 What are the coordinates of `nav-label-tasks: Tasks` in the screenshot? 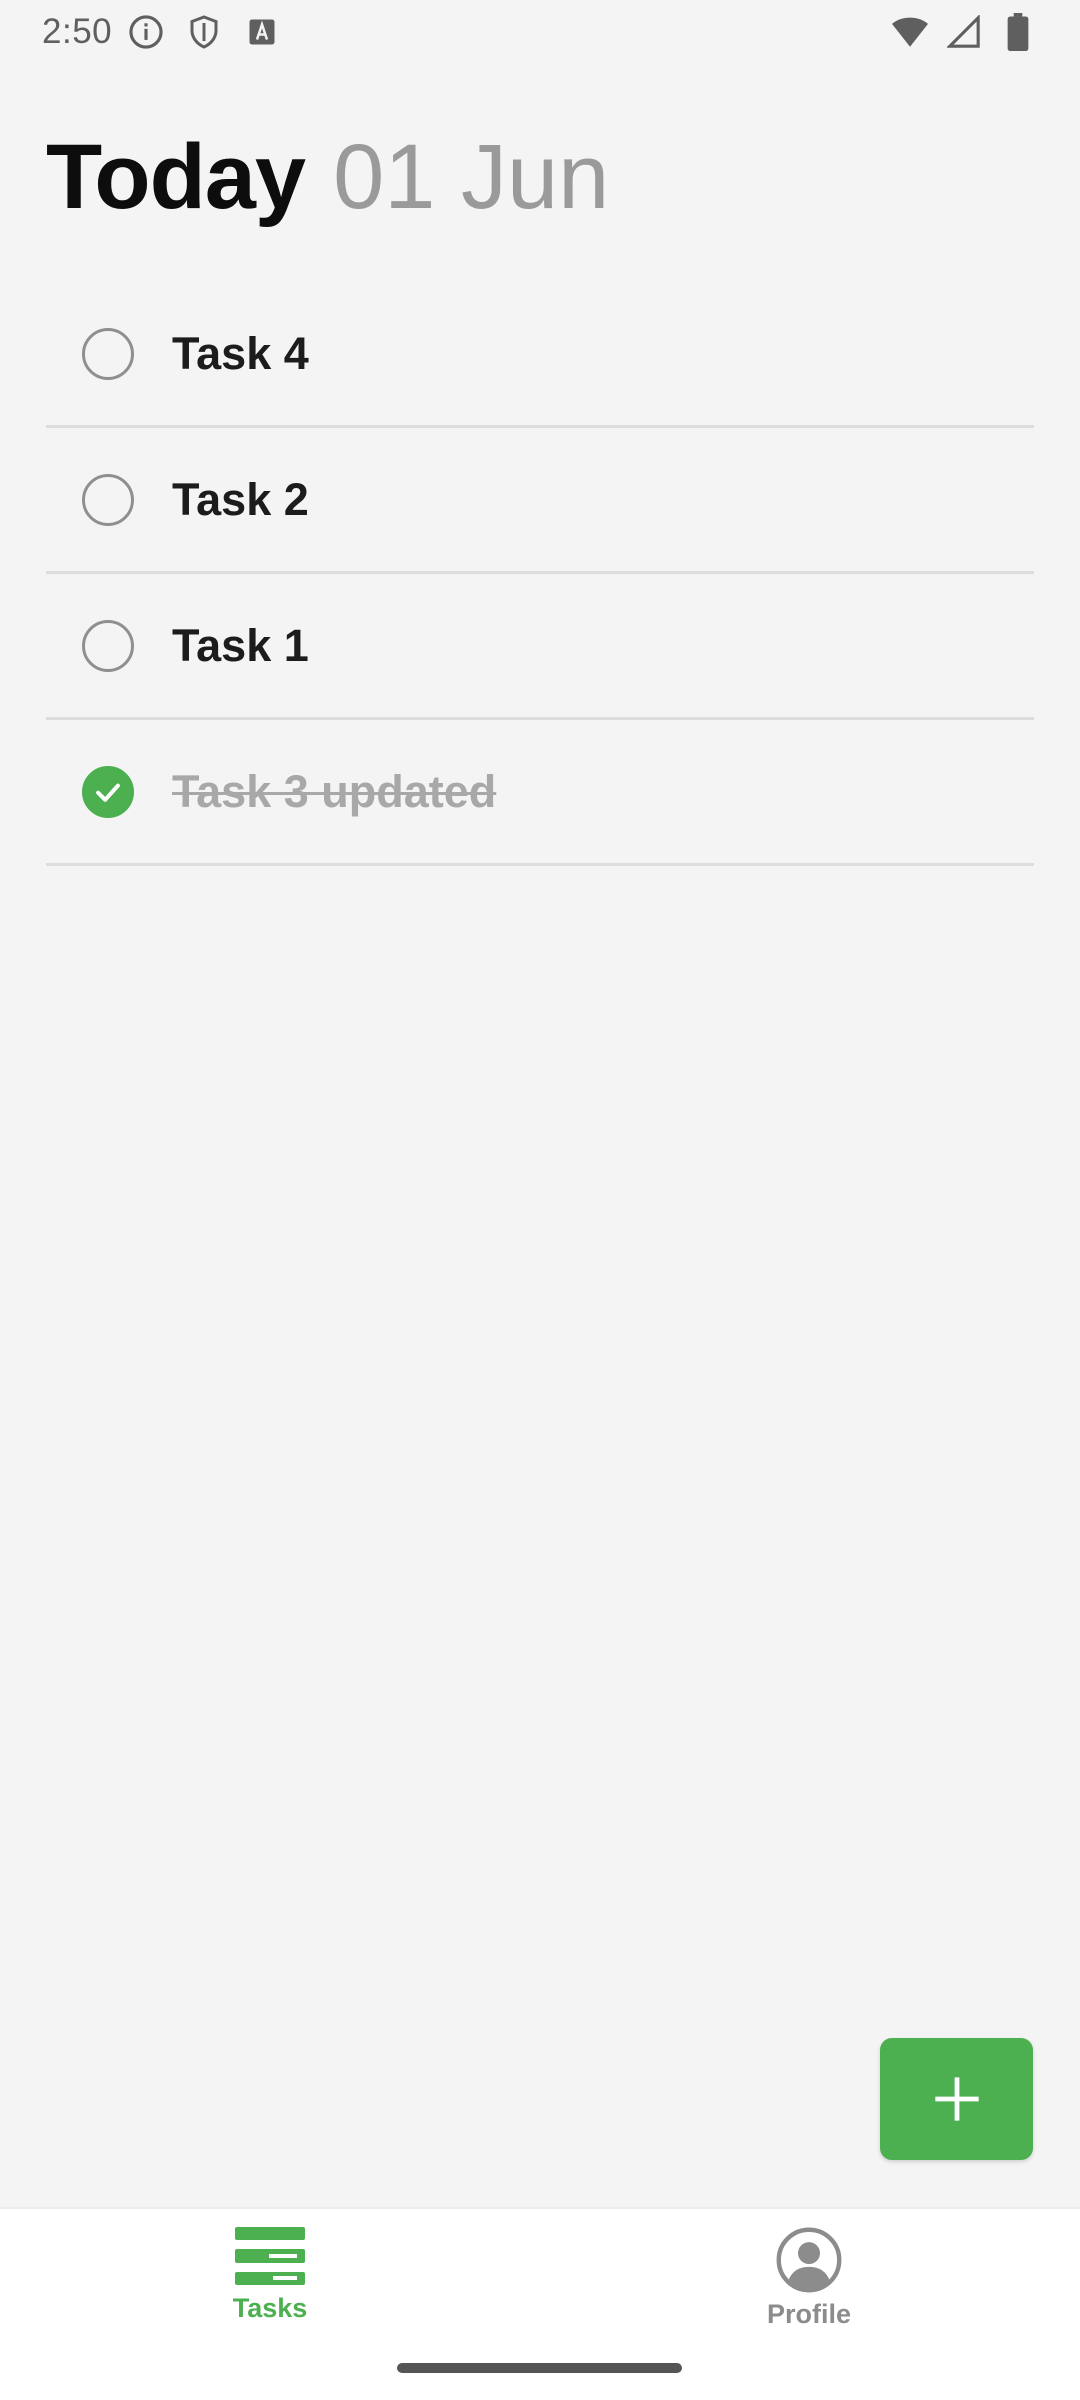 It's located at (270, 2308).